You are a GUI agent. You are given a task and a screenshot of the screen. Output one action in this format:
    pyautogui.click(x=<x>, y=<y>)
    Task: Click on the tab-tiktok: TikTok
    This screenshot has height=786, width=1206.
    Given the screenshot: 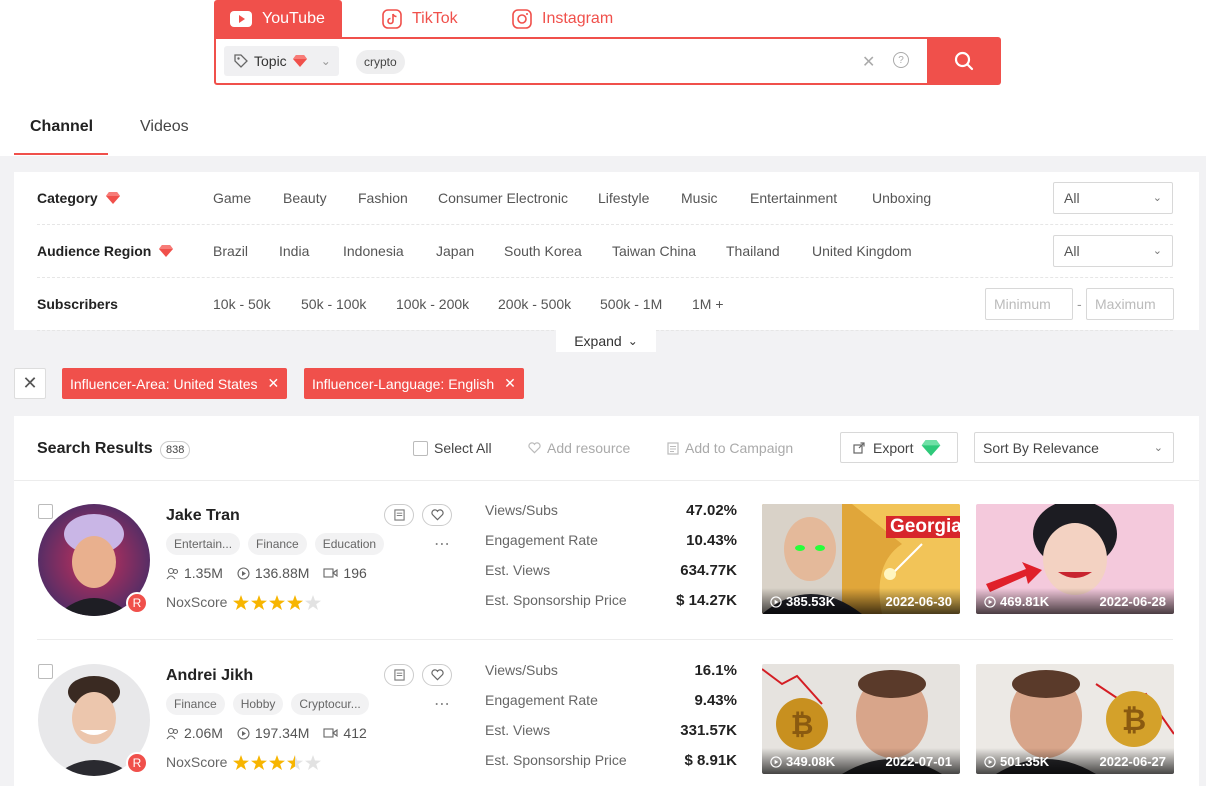 What is the action you would take?
    pyautogui.click(x=420, y=18)
    